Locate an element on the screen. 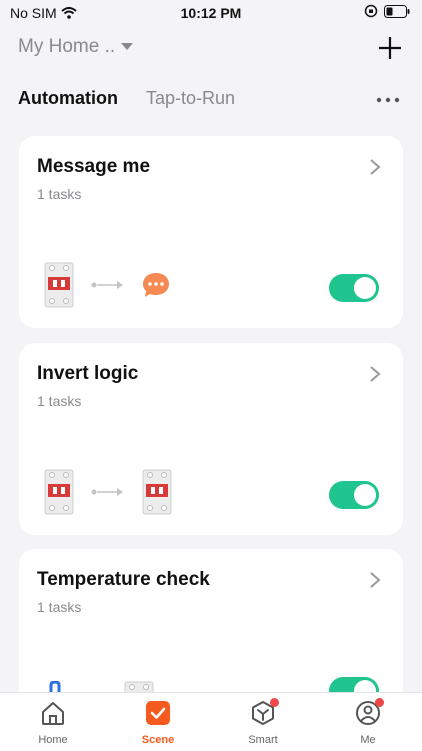  tab-label: Home is located at coordinates (53, 740).